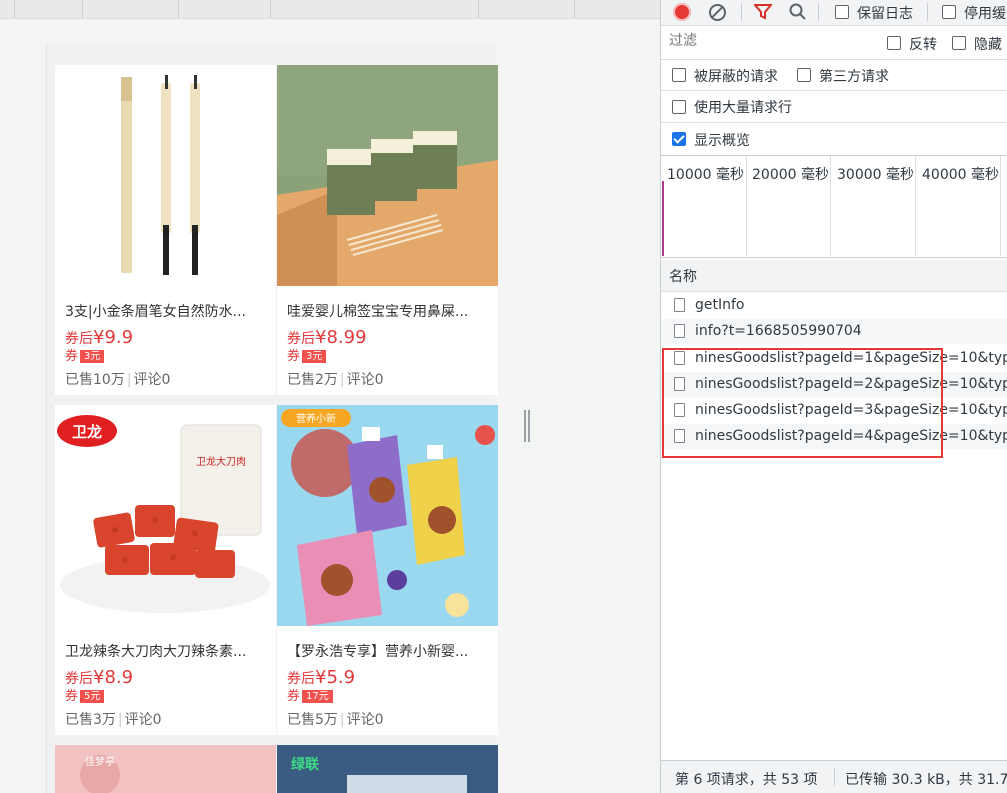 The width and height of the screenshot is (1007, 793). What do you see at coordinates (923, 45) in the screenshot?
I see `invert-label: 反转` at bounding box center [923, 45].